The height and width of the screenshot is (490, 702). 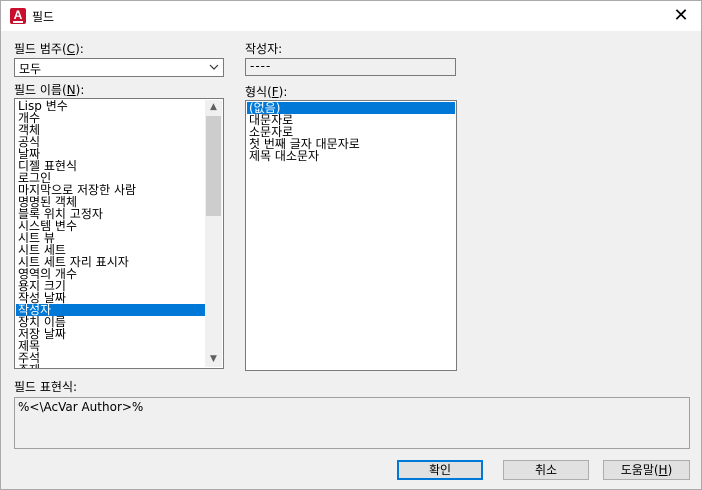 I want to click on field-category-label: 필드 범주(C):, so click(x=49, y=49).